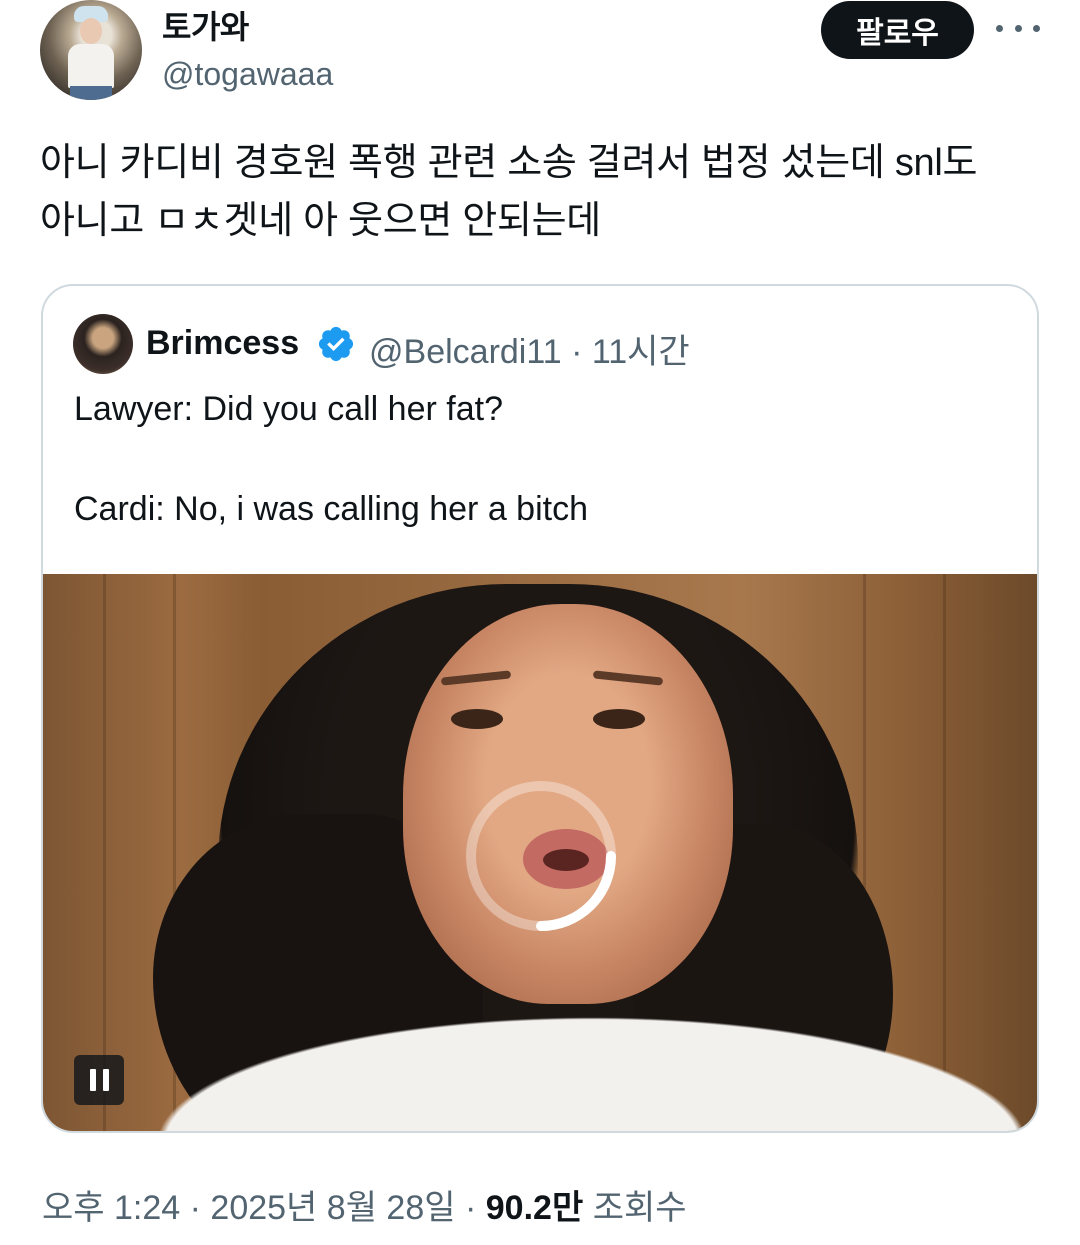 This screenshot has height=1245, width=1080. What do you see at coordinates (99, 1080) in the screenshot?
I see `pause-icon` at bounding box center [99, 1080].